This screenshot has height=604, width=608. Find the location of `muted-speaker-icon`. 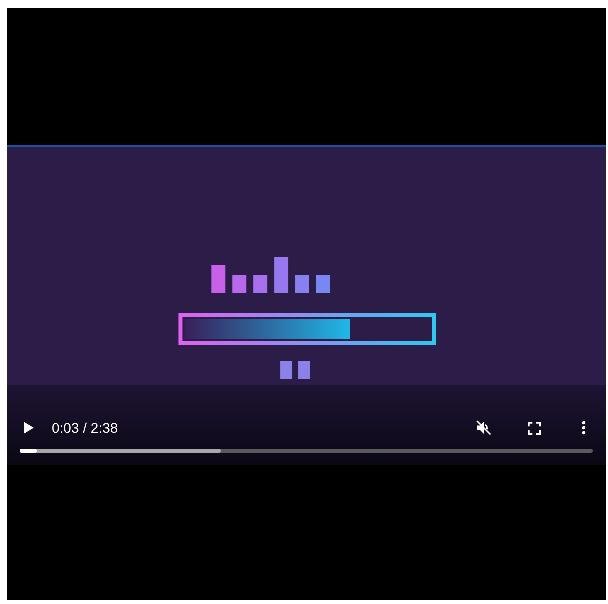

muted-speaker-icon is located at coordinates (484, 428).